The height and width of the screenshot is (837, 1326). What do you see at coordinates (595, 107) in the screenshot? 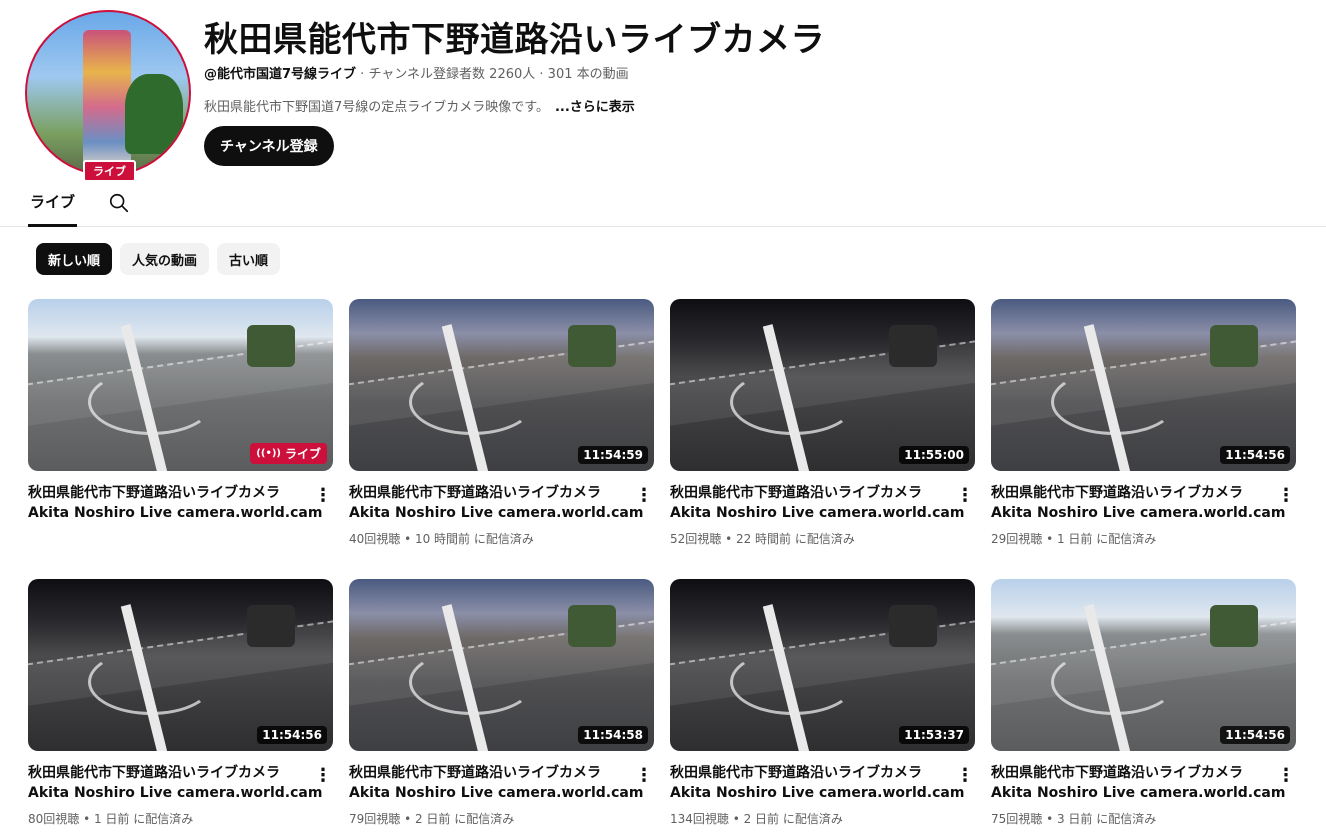
I see `show-more-link: ...さらに表示` at bounding box center [595, 107].